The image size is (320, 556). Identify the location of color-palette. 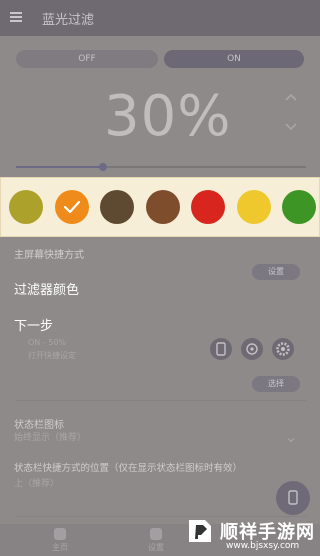
(160, 207).